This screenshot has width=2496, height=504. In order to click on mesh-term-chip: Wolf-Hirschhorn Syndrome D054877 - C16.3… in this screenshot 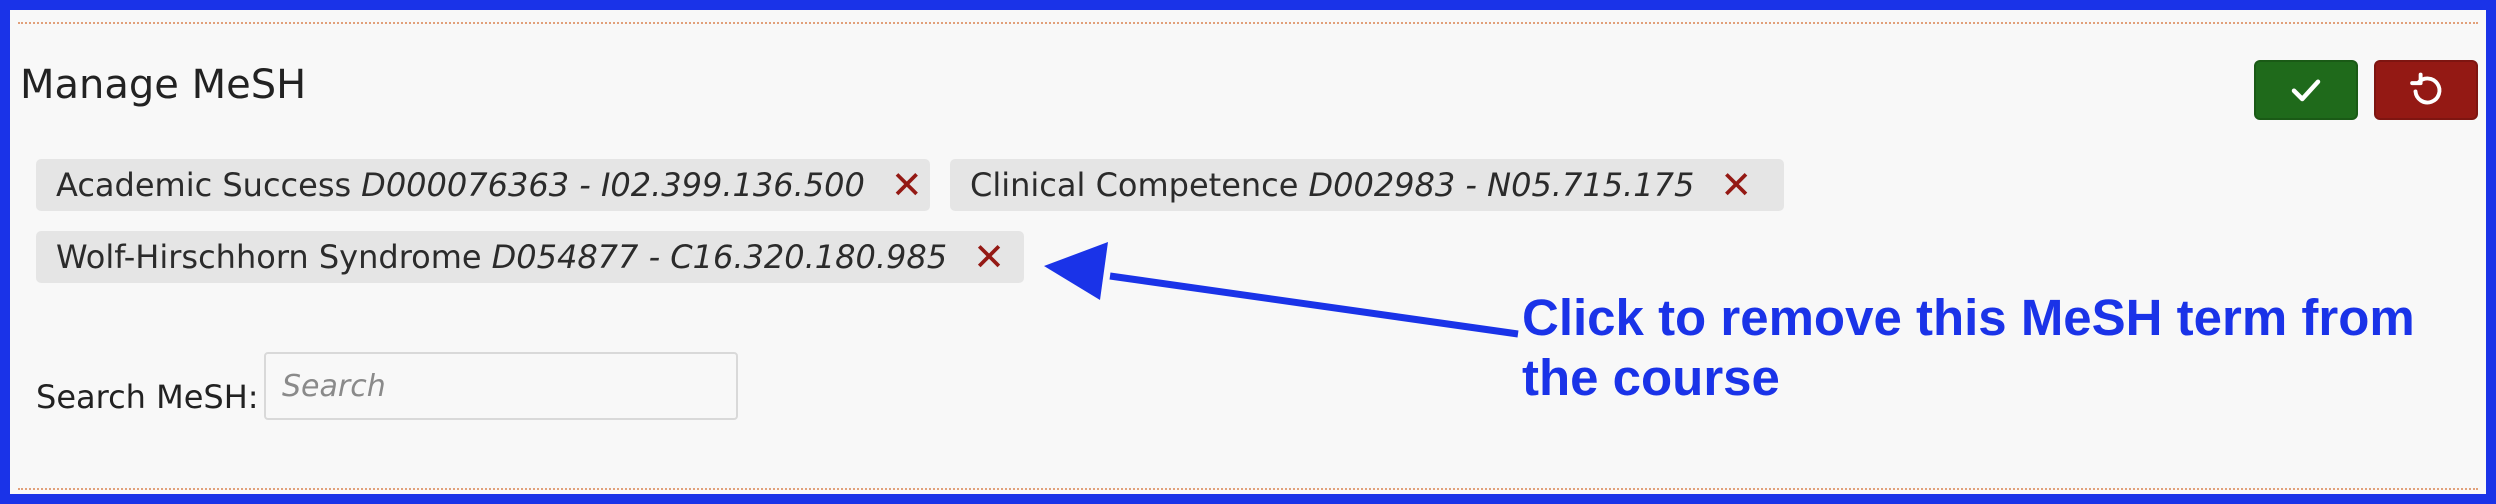, I will do `click(530, 257)`.